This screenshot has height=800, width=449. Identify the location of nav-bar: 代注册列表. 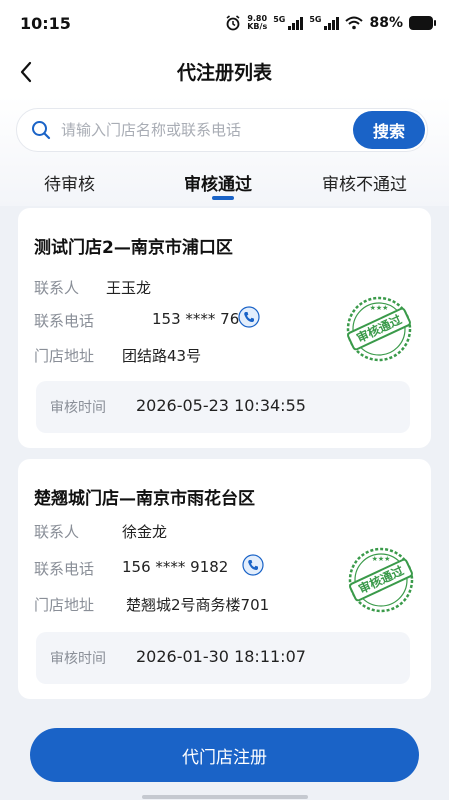
(224, 71).